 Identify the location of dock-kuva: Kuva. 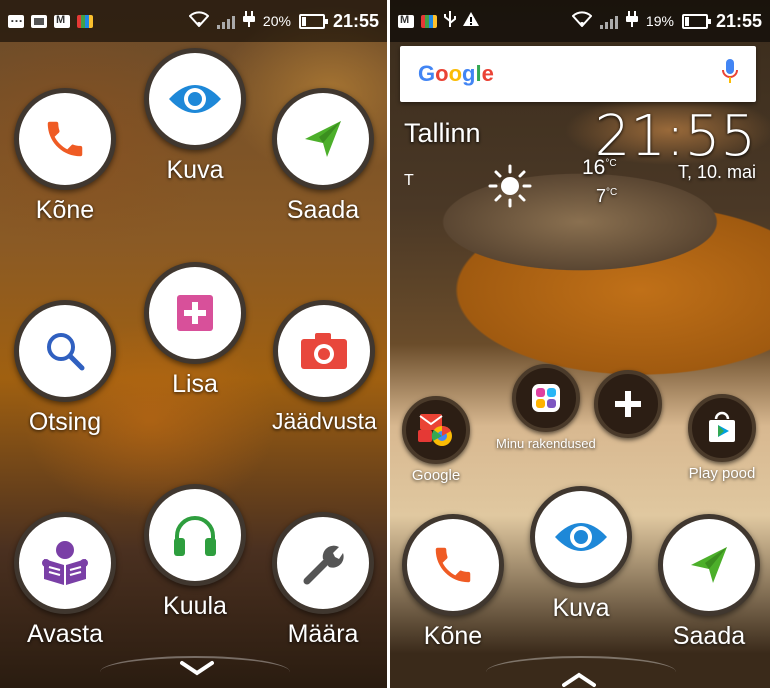
(581, 554).